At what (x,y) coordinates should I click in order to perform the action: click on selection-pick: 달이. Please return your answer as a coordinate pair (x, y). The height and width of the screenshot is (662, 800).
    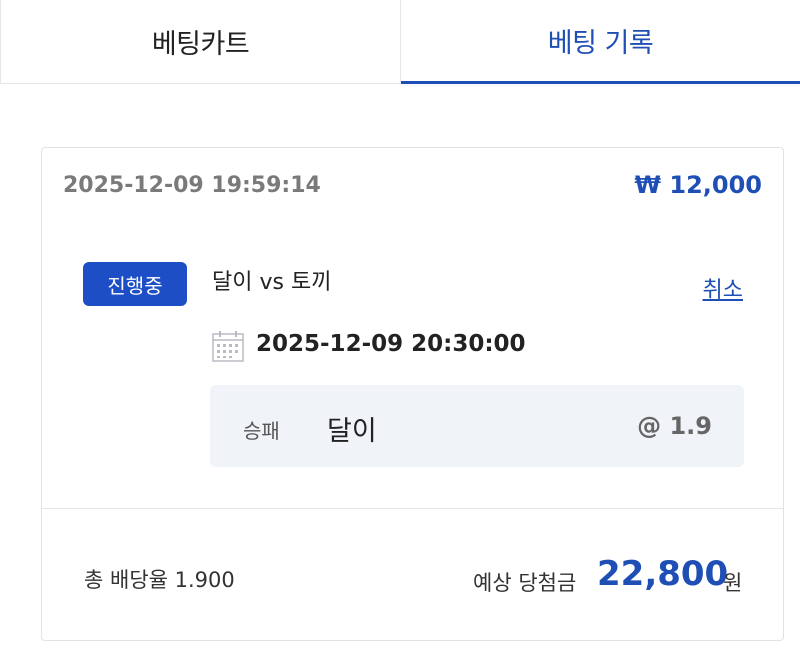
    Looking at the image, I should click on (352, 431).